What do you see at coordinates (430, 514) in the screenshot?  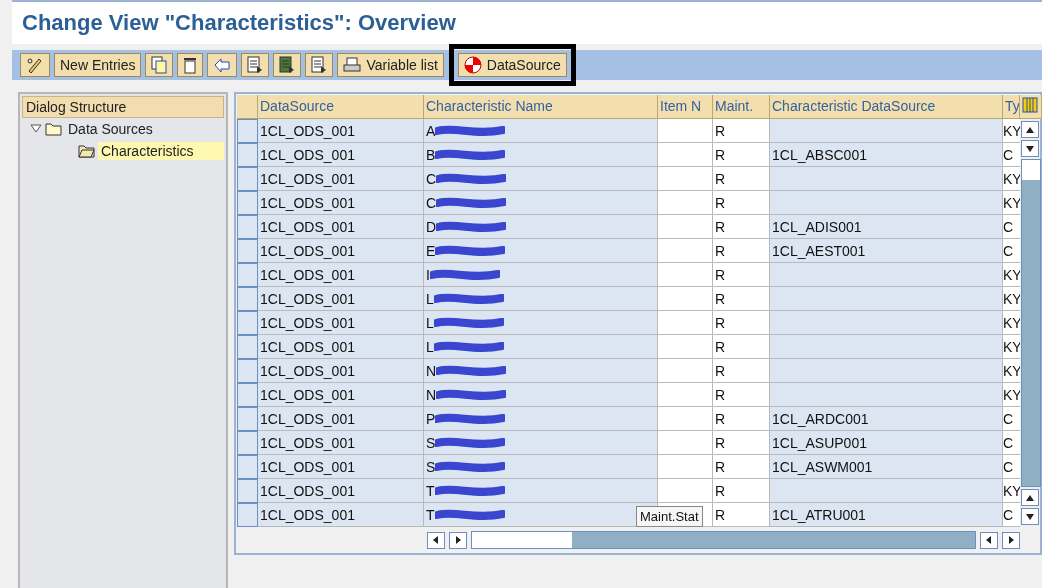 I see `characteristic-name: T` at bounding box center [430, 514].